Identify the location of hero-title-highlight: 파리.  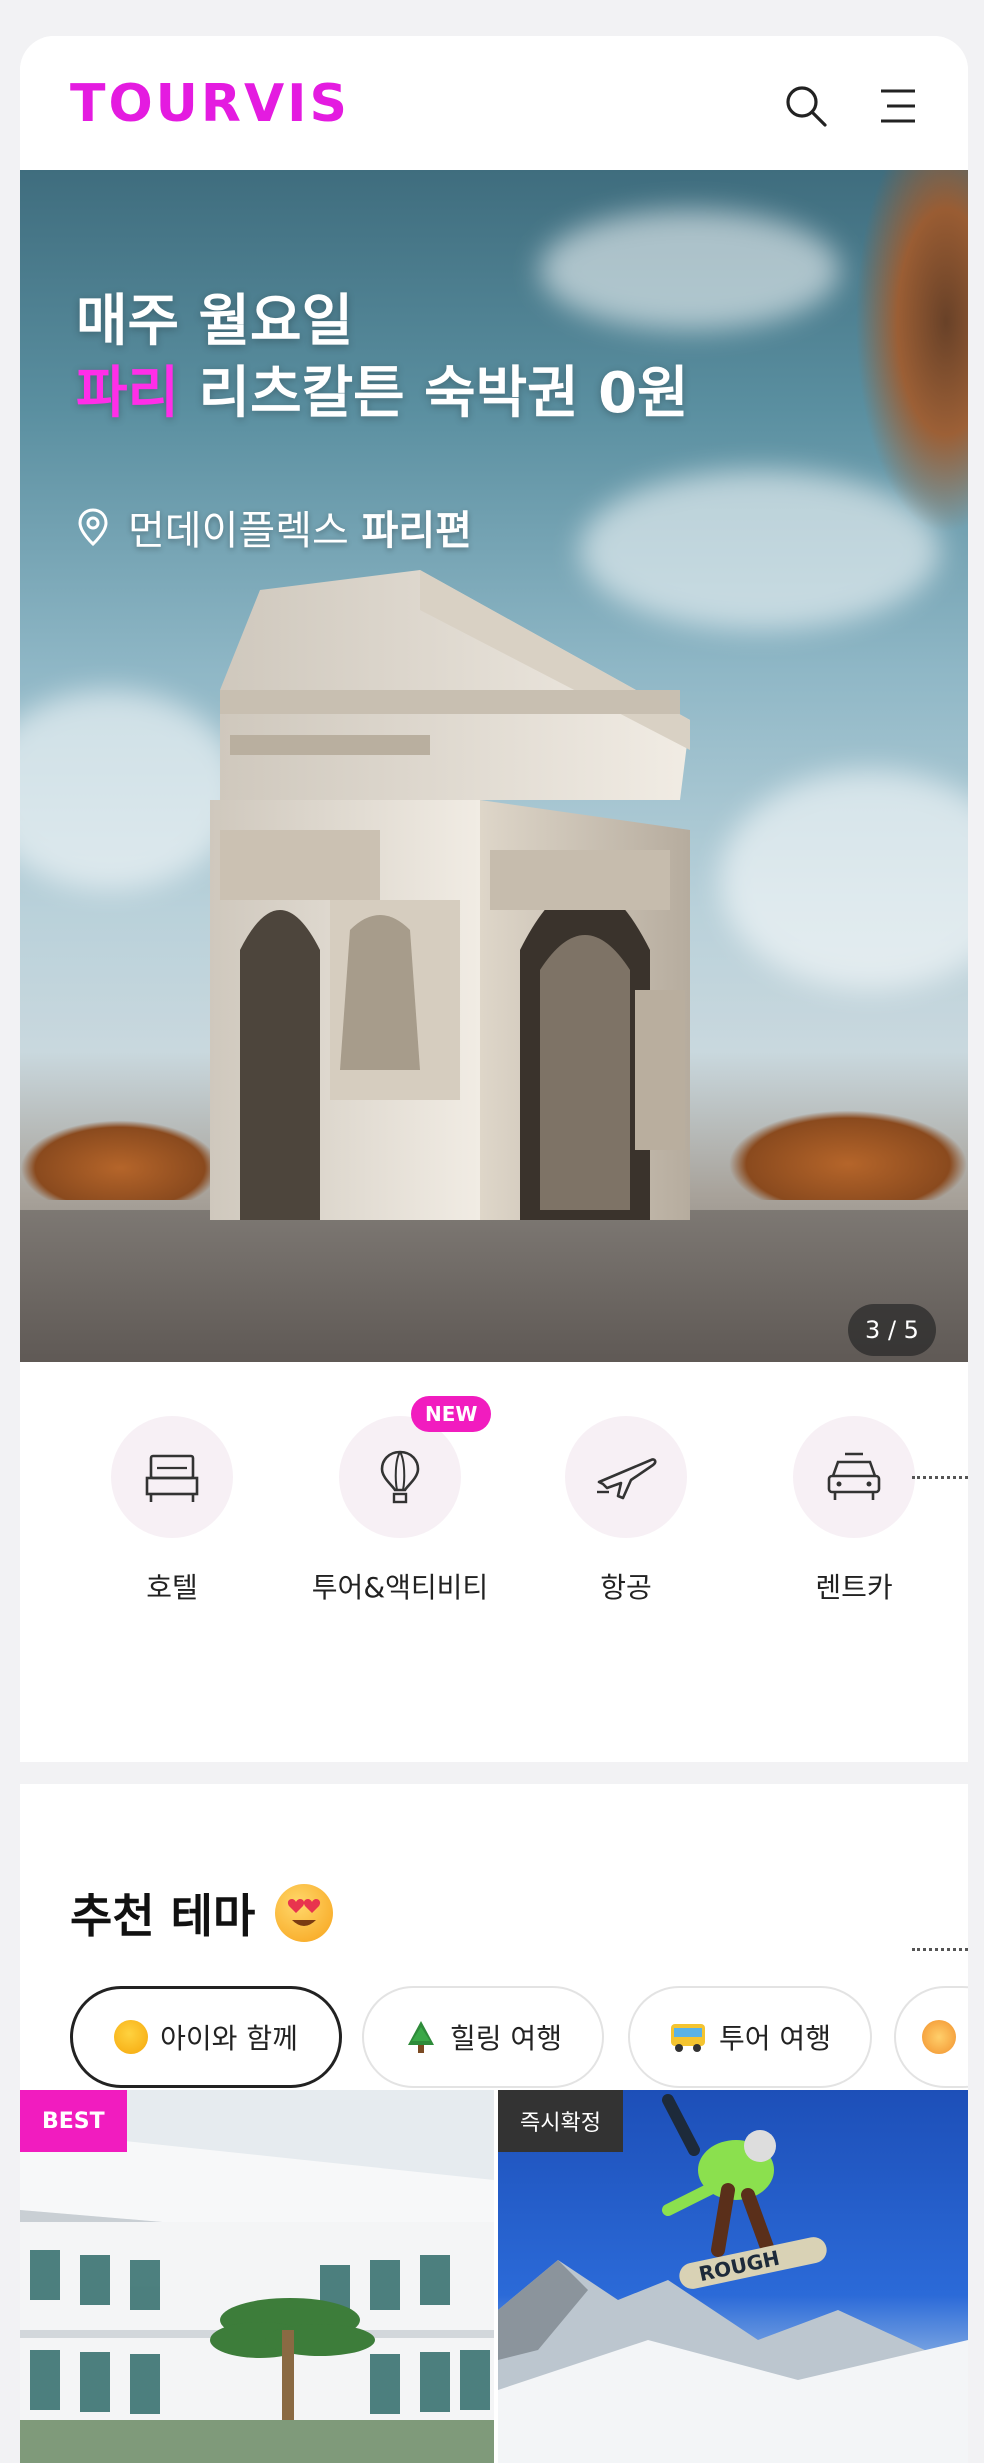
(128, 393).